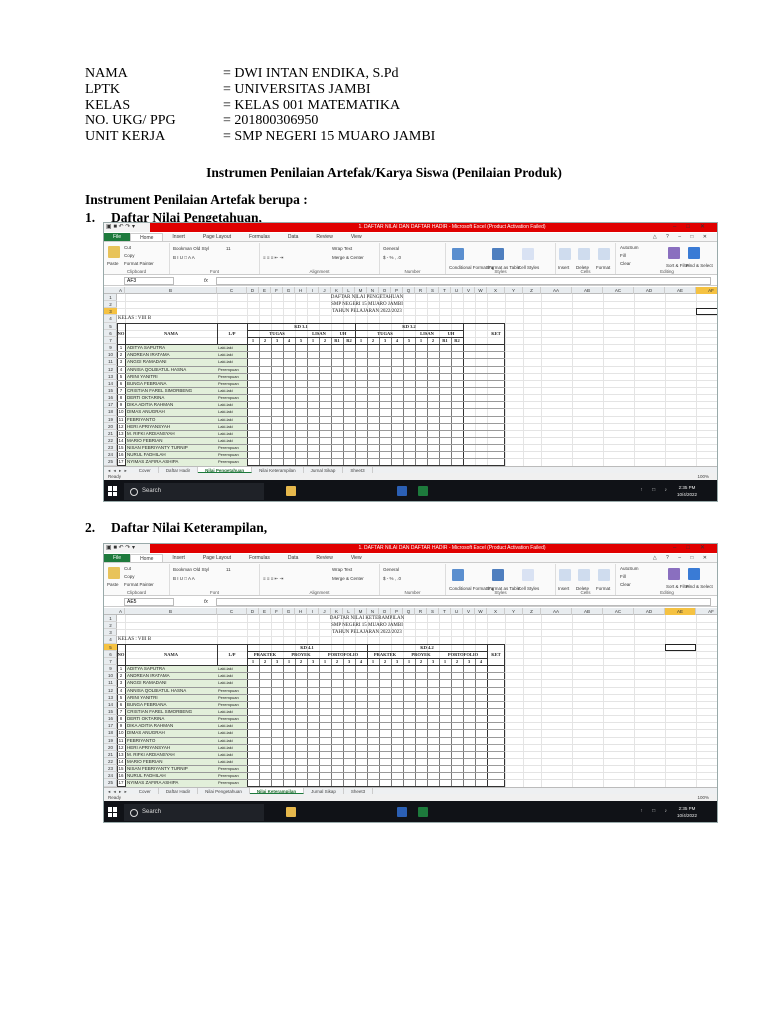 This screenshot has width=768, height=1024. I want to click on row-header: 18, so click(110, 412).